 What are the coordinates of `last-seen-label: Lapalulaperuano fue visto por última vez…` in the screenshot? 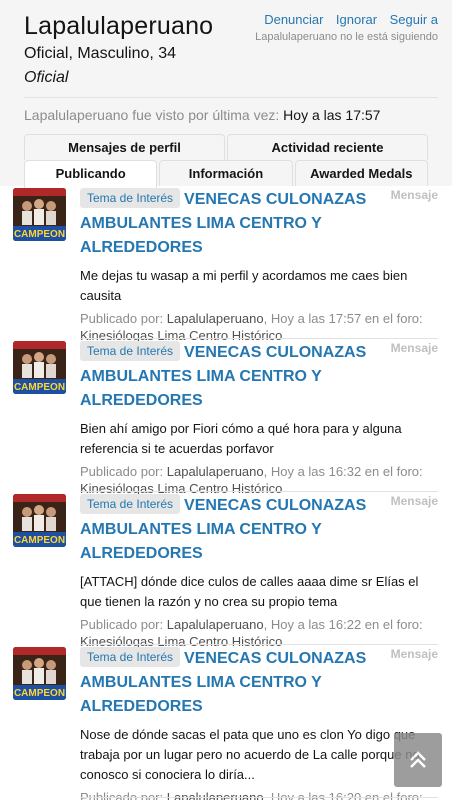 It's located at (152, 115).